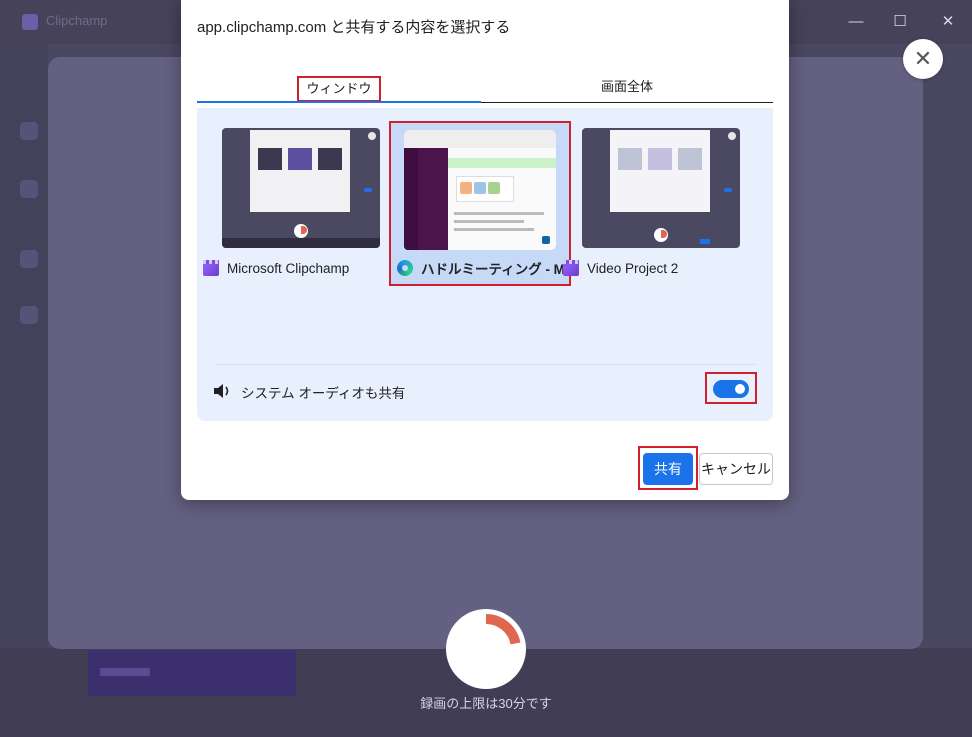 This screenshot has width=972, height=737. I want to click on toggle-knob, so click(740, 389).